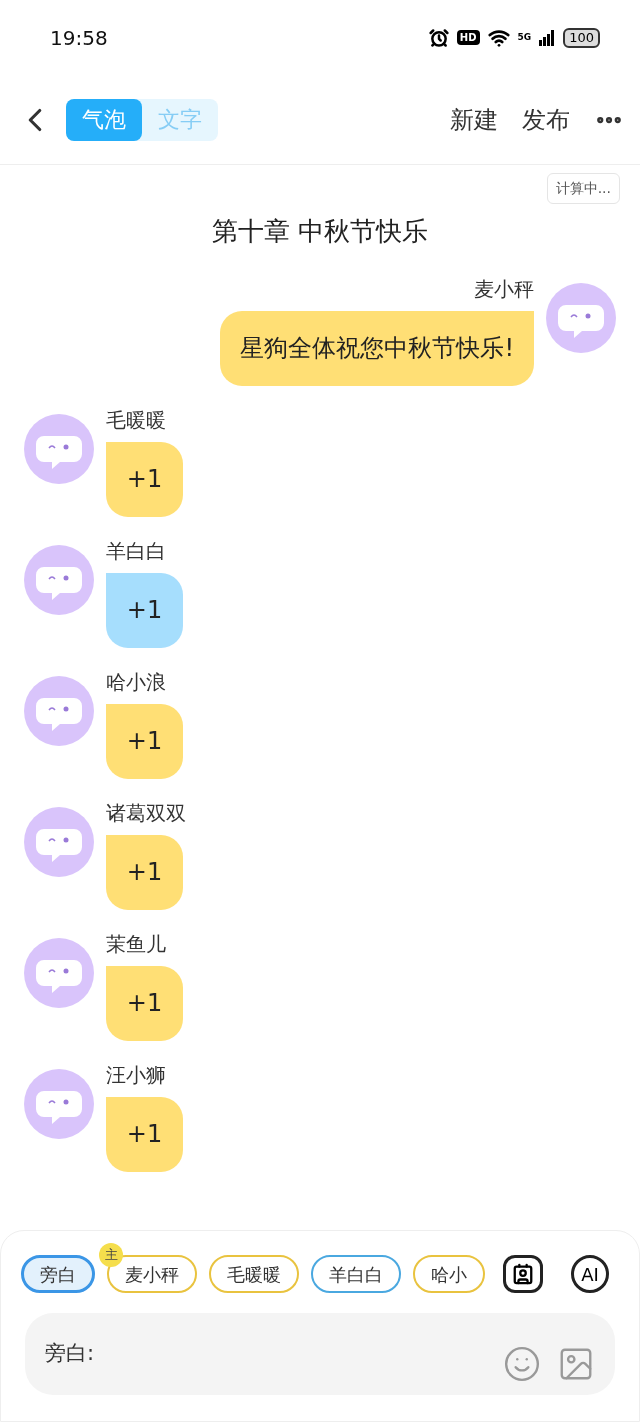 The width and height of the screenshot is (640, 1422). What do you see at coordinates (136, 944) in the screenshot?
I see `sender-name: 茉鱼儿` at bounding box center [136, 944].